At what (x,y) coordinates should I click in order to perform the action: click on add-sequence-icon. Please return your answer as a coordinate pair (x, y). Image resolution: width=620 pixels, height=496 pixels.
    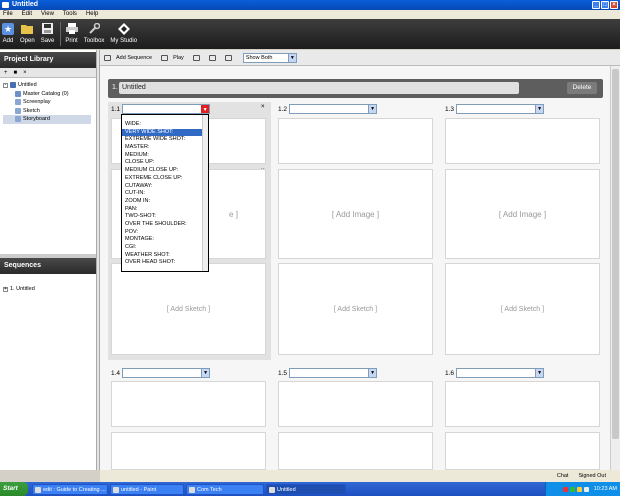
    Looking at the image, I should click on (107, 57).